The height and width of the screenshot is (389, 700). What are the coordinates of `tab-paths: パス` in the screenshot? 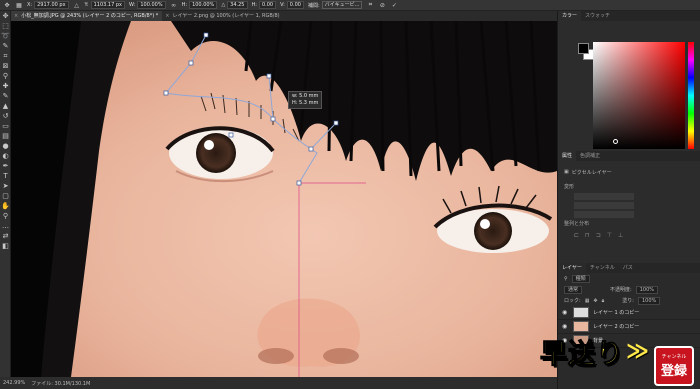 It's located at (628, 268).